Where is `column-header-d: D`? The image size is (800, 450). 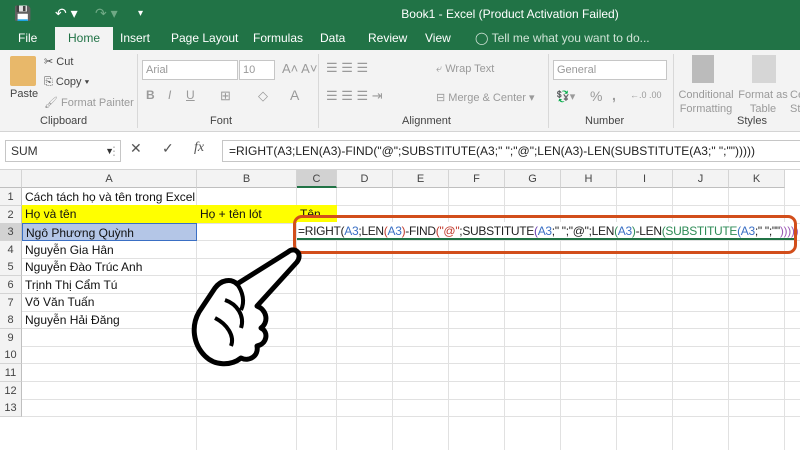 column-header-d: D is located at coordinates (365, 179).